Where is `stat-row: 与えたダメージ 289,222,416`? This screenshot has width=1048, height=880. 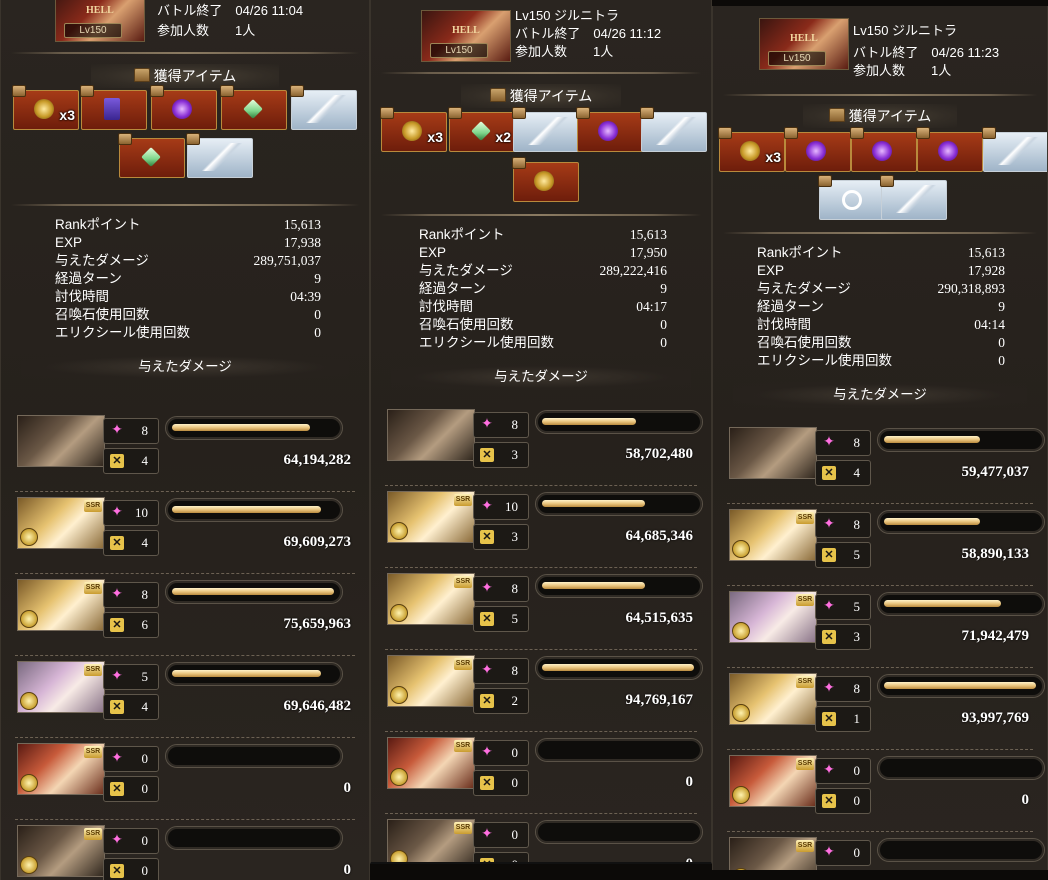
stat-row: 与えたダメージ 289,222,416 is located at coordinates (543, 271).